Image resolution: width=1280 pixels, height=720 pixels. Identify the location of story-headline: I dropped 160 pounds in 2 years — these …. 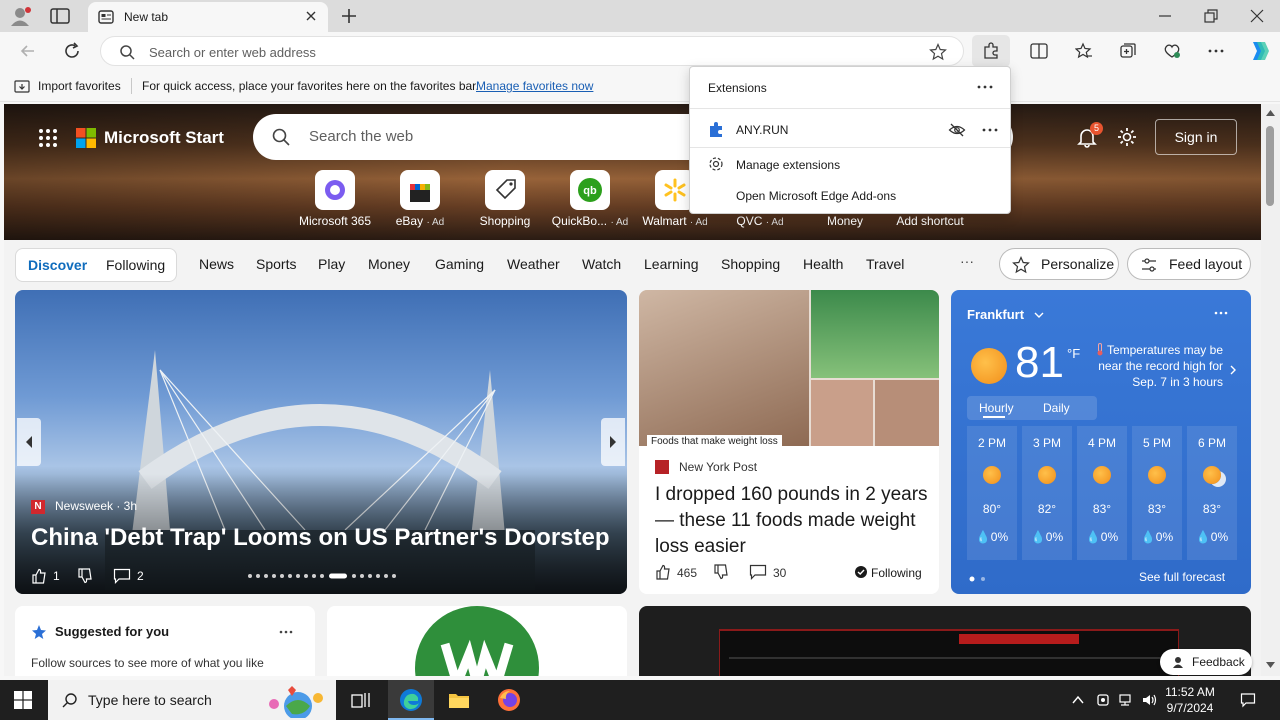
(793, 521).